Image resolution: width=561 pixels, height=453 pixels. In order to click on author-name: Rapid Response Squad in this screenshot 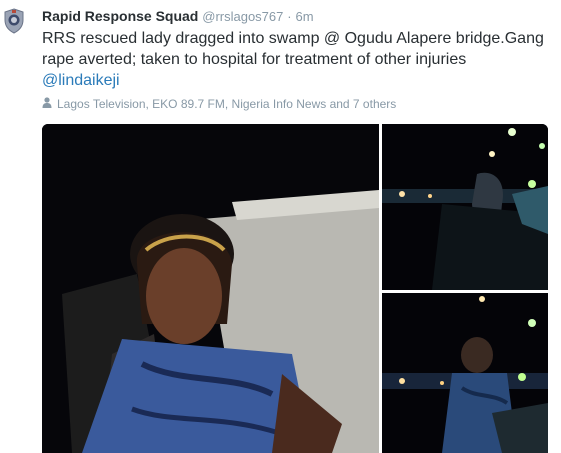, I will do `click(120, 16)`.